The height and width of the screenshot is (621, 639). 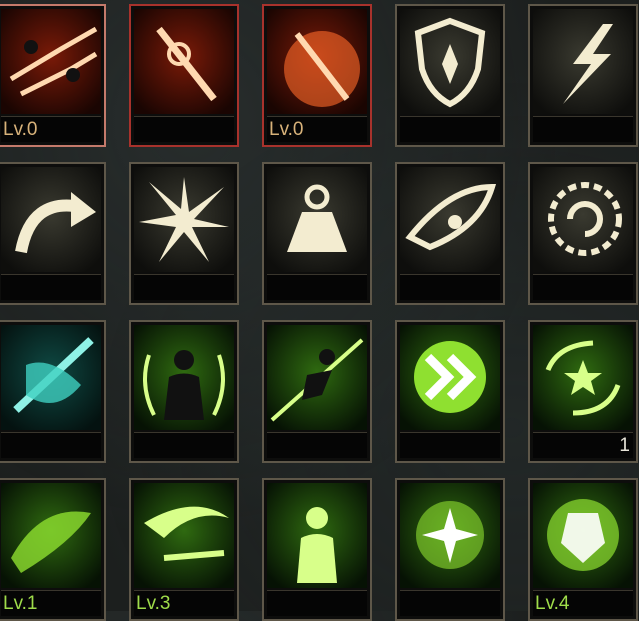 I want to click on spiral-gear-icon, so click(x=583, y=219).